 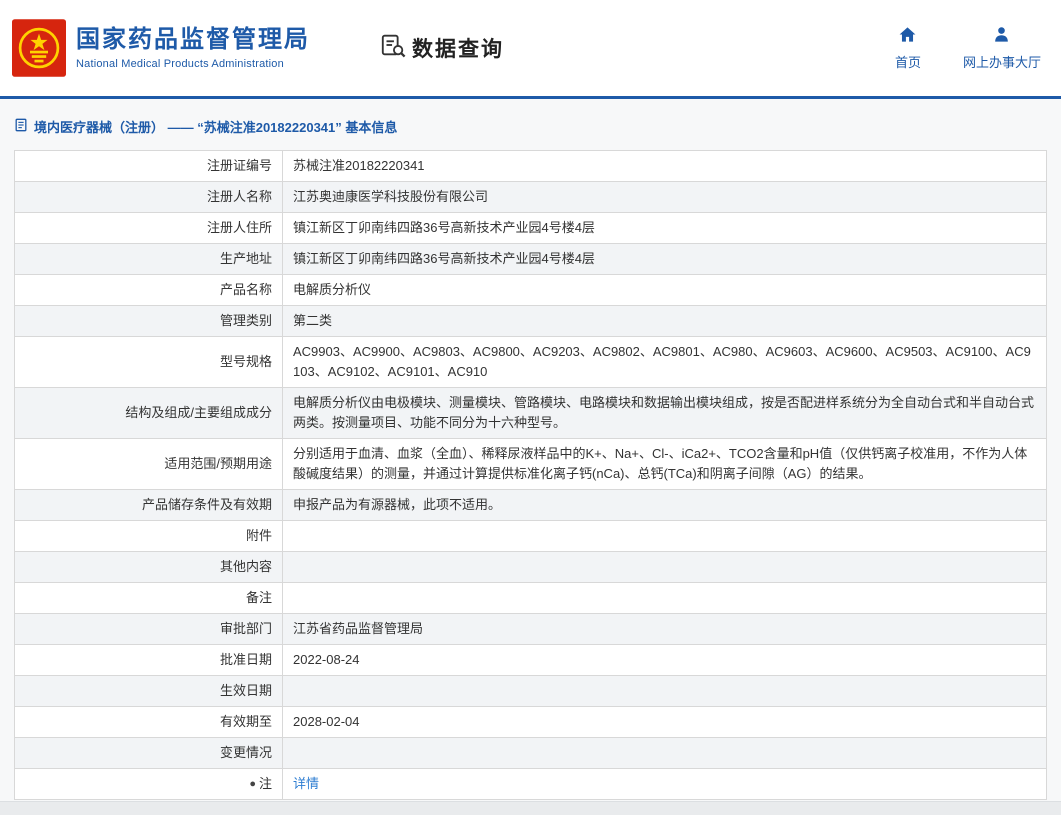 What do you see at coordinates (148, 290) in the screenshot?
I see `field-label: 产品名称` at bounding box center [148, 290].